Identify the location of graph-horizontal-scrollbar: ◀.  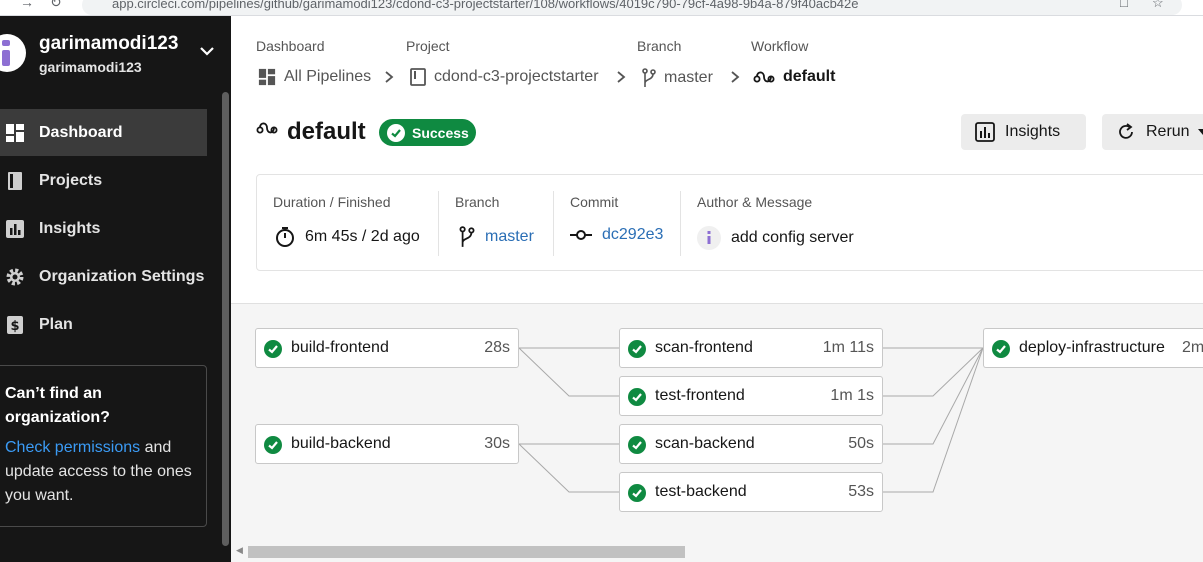
(717, 551).